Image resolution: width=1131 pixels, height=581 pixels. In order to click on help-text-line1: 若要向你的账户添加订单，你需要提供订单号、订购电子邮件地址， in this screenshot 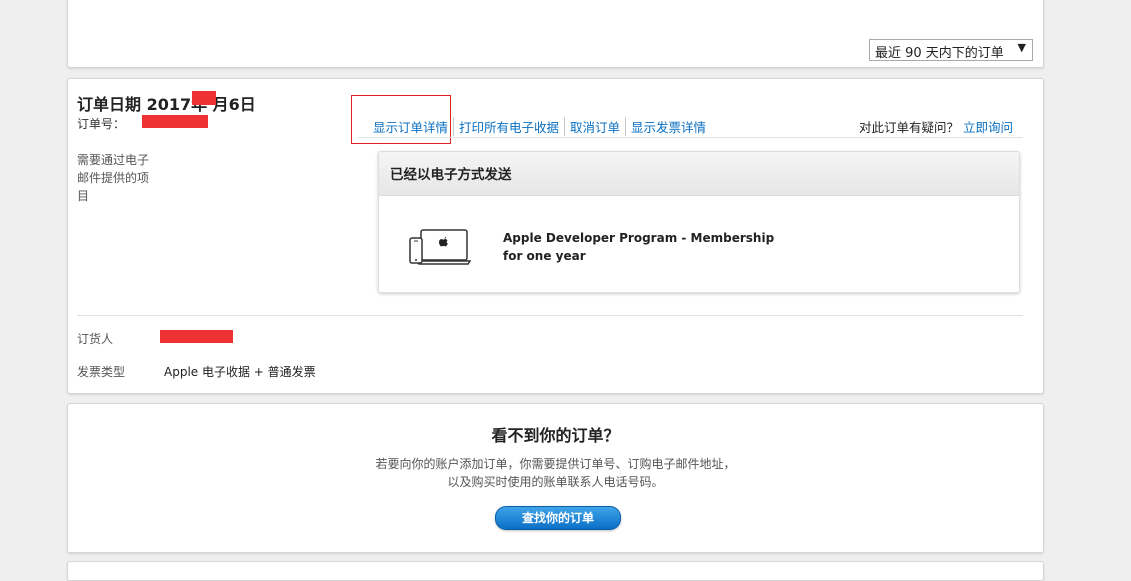, I will do `click(555, 464)`.